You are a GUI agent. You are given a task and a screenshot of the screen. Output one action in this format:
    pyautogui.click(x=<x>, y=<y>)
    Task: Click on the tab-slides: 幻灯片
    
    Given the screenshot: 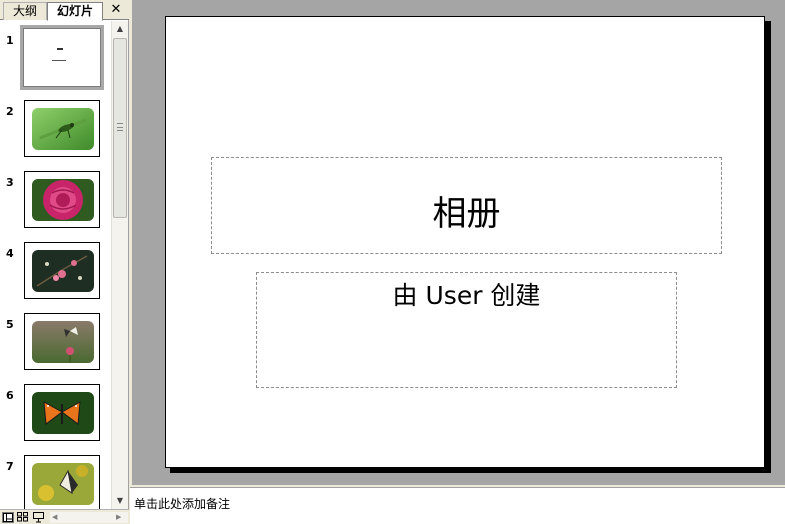 What is the action you would take?
    pyautogui.click(x=75, y=11)
    